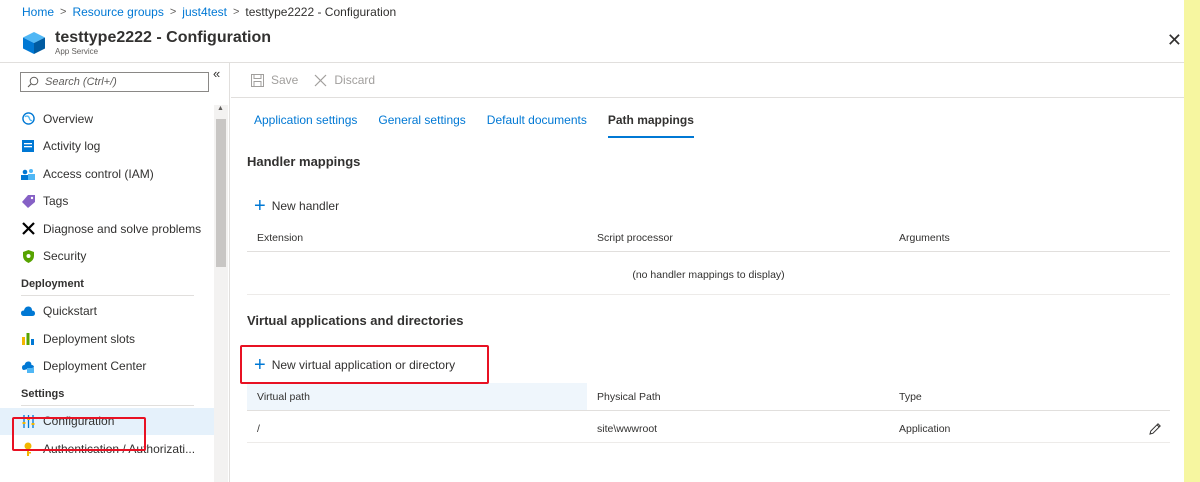 Image resolution: width=1200 pixels, height=482 pixels. I want to click on table-row: / site\wwwroot Application, so click(708, 429).